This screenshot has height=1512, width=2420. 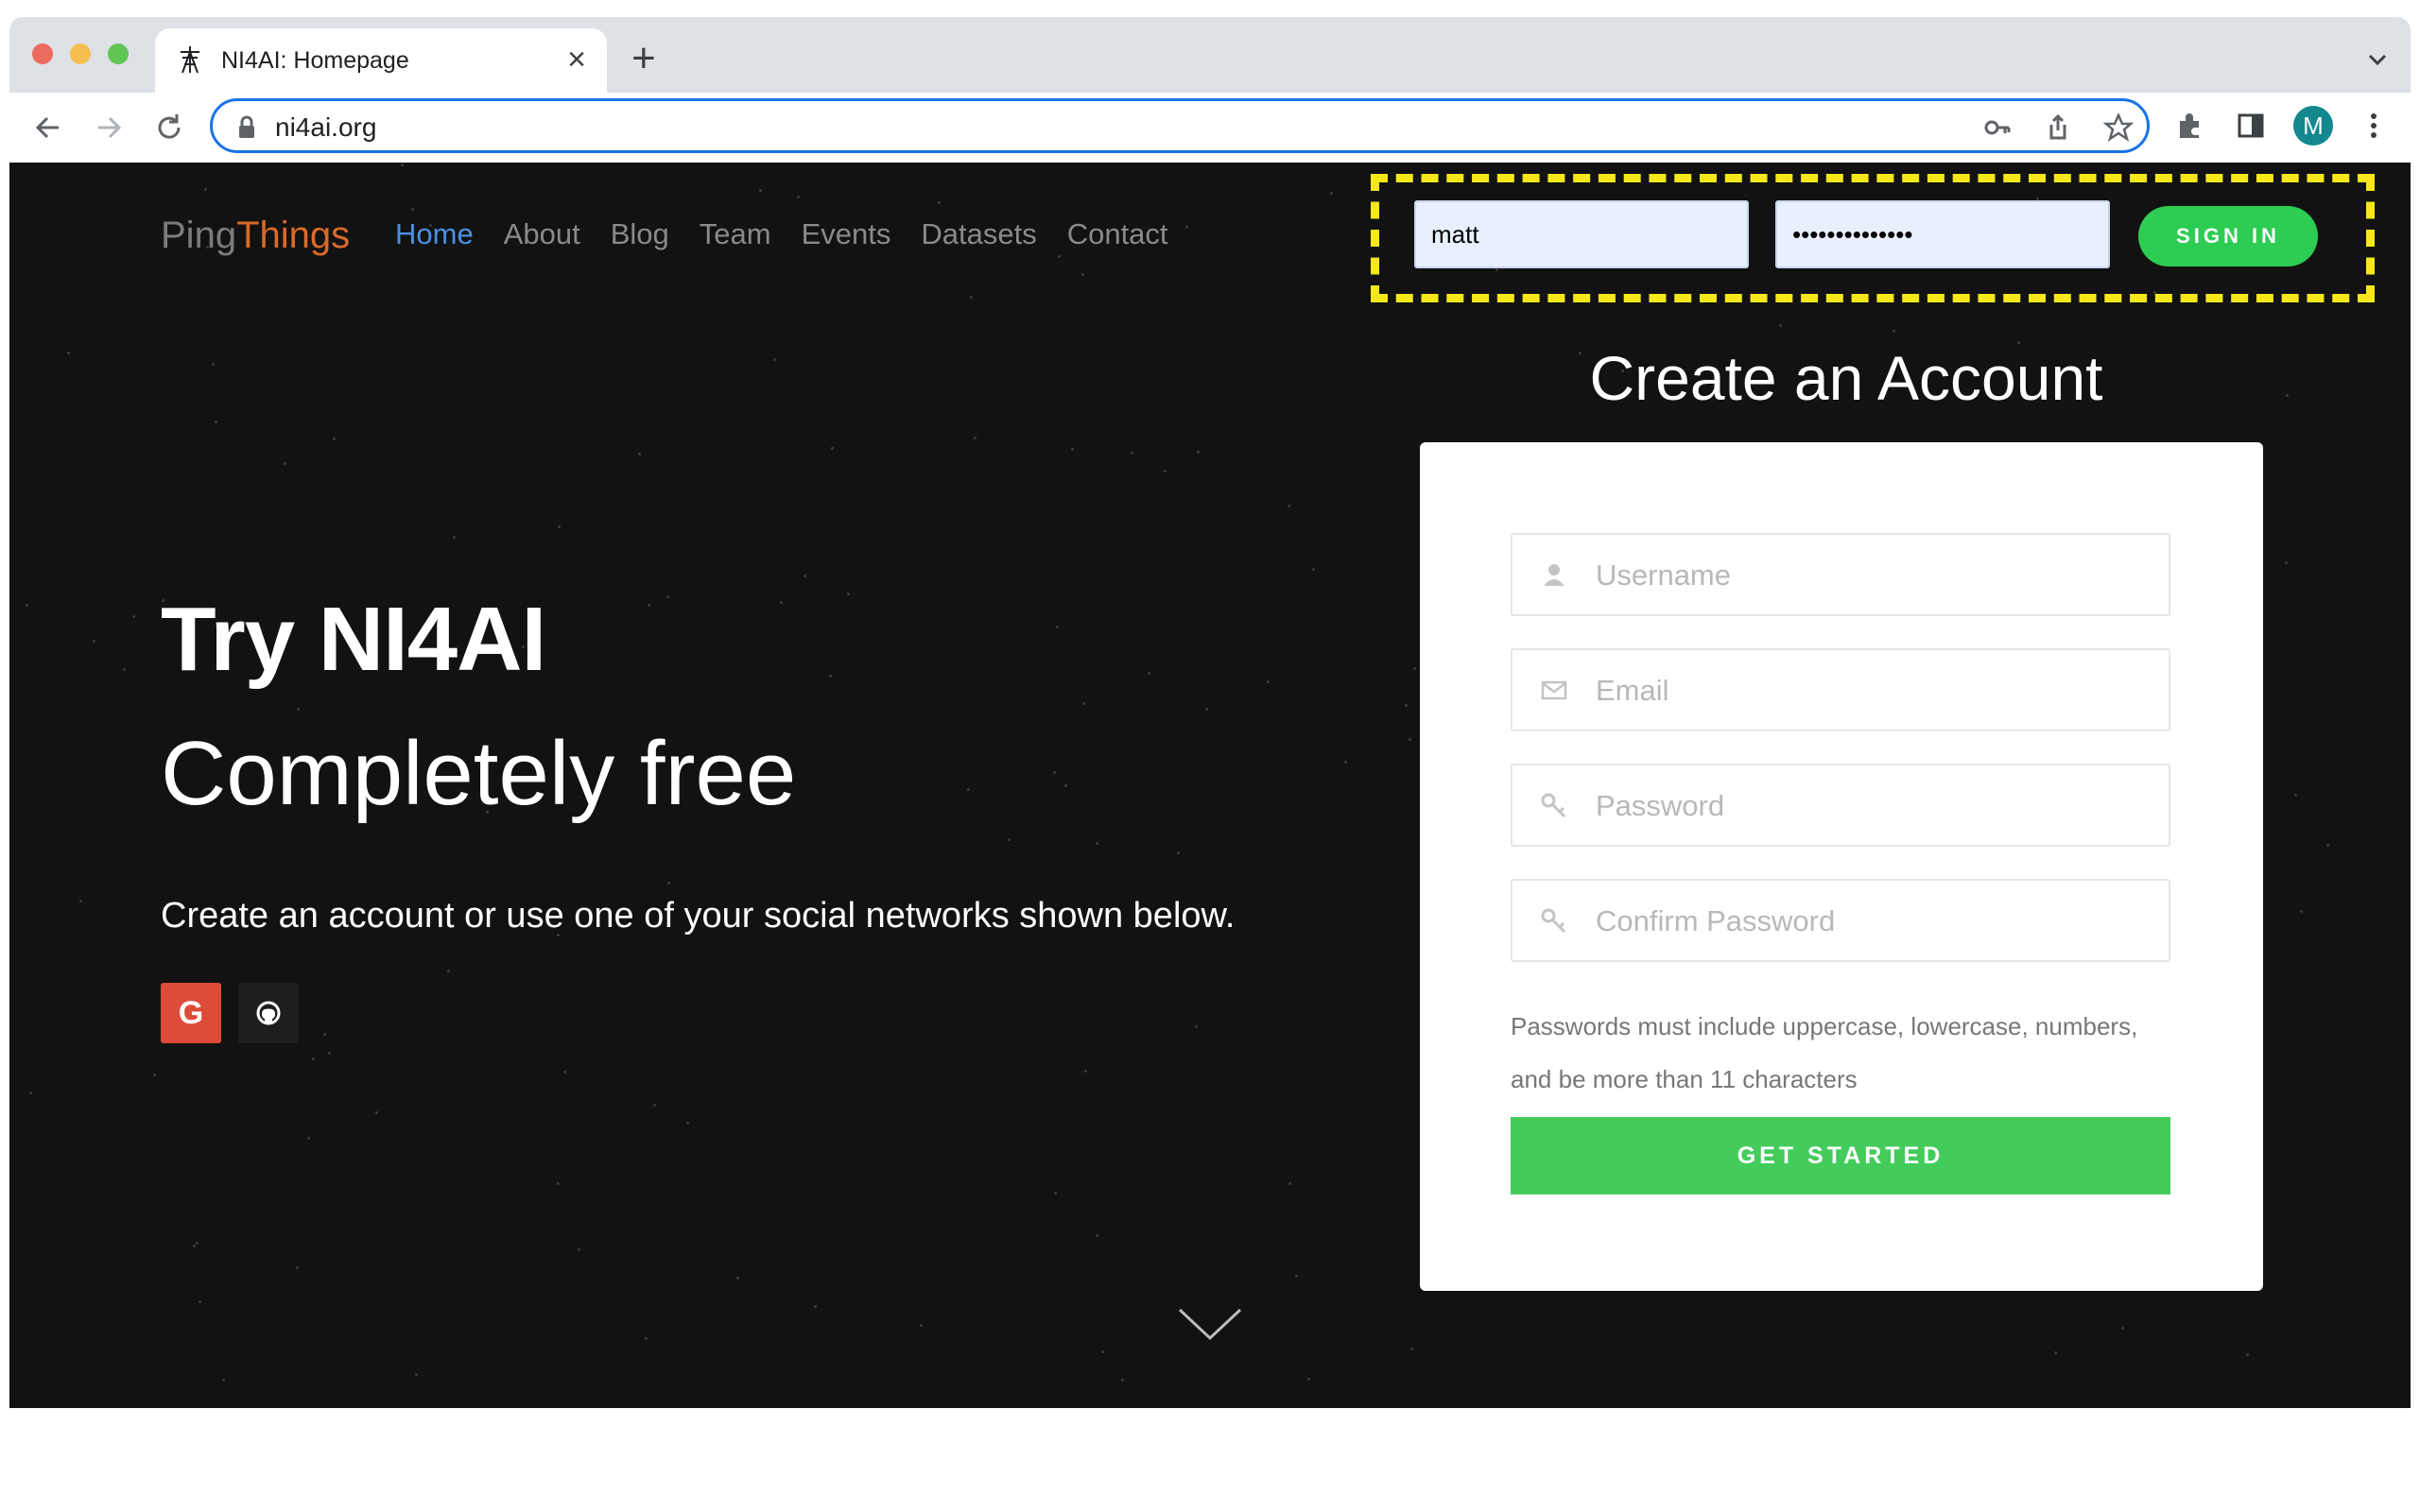 What do you see at coordinates (1117, 234) in the screenshot?
I see `nav-contact: Contact` at bounding box center [1117, 234].